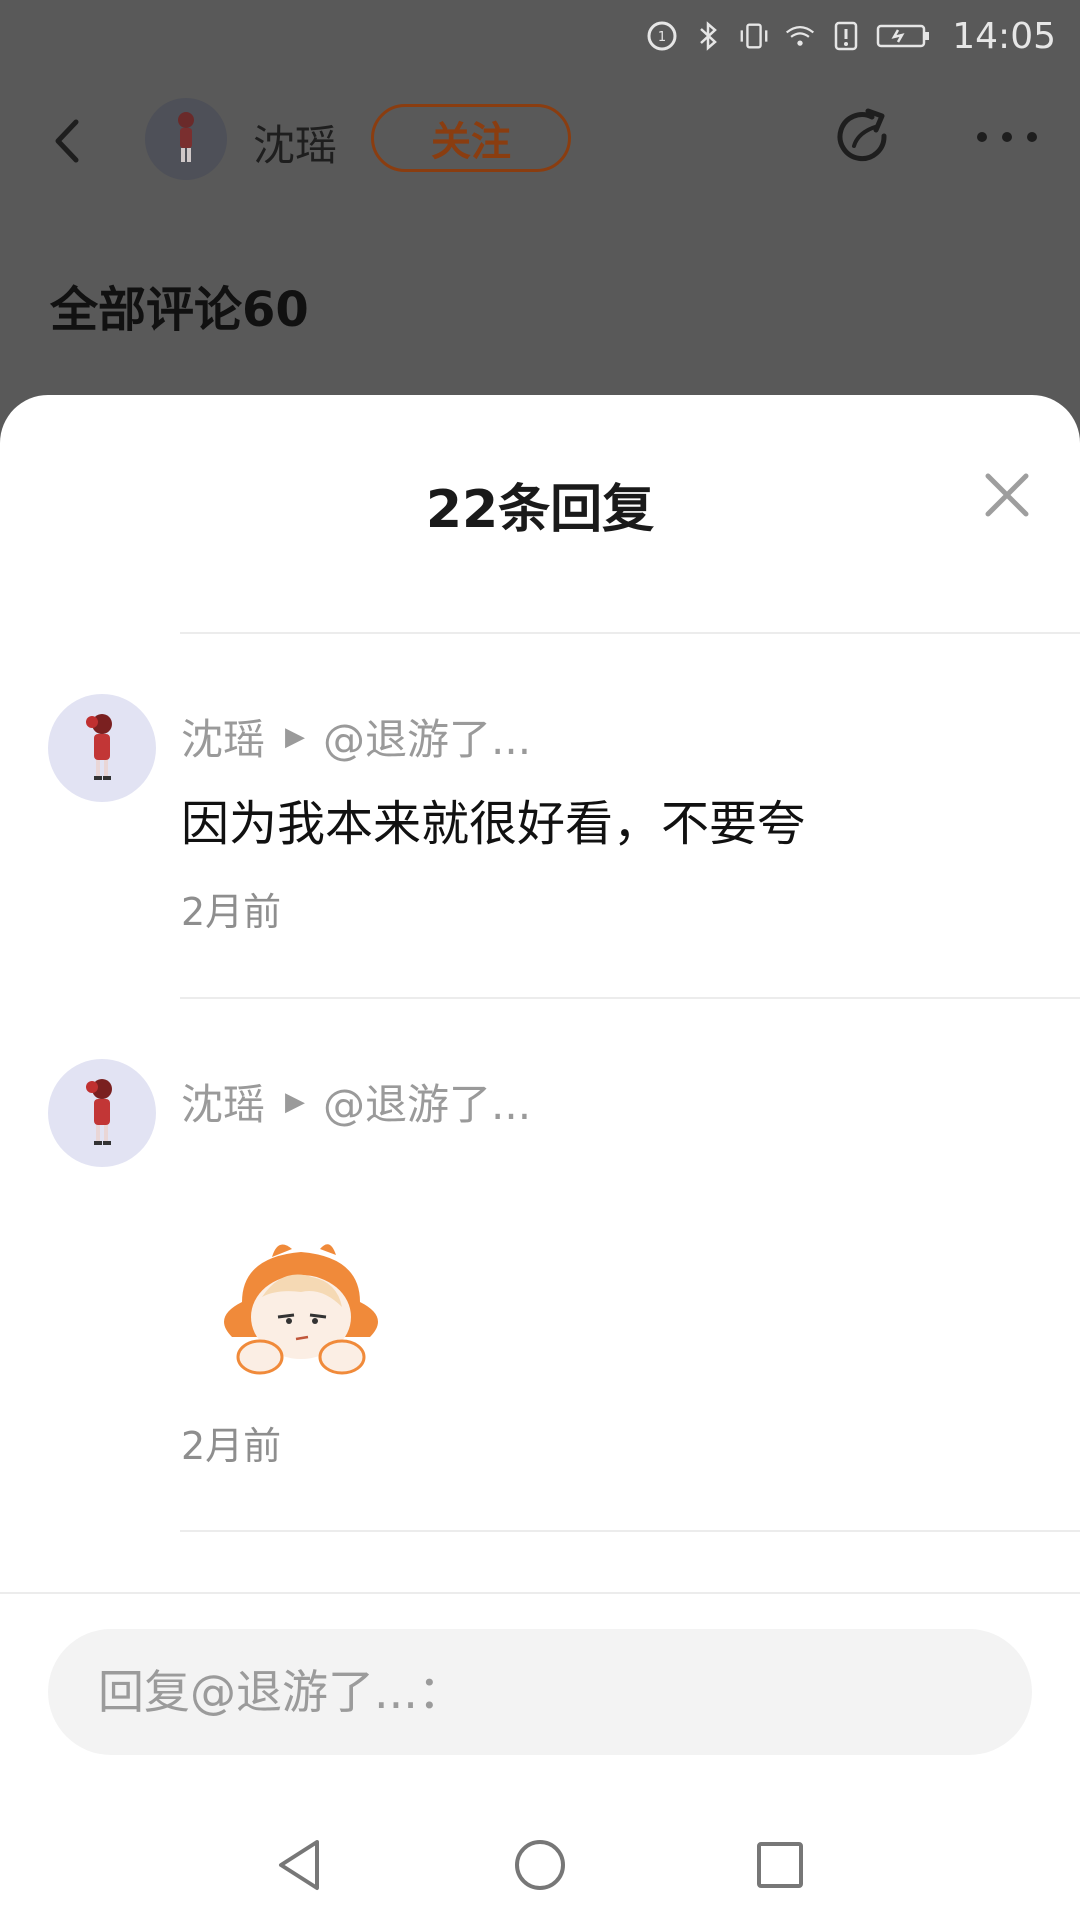 The width and height of the screenshot is (1080, 1920). Describe the element at coordinates (1007, 495) in the screenshot. I see `close-icon` at that location.